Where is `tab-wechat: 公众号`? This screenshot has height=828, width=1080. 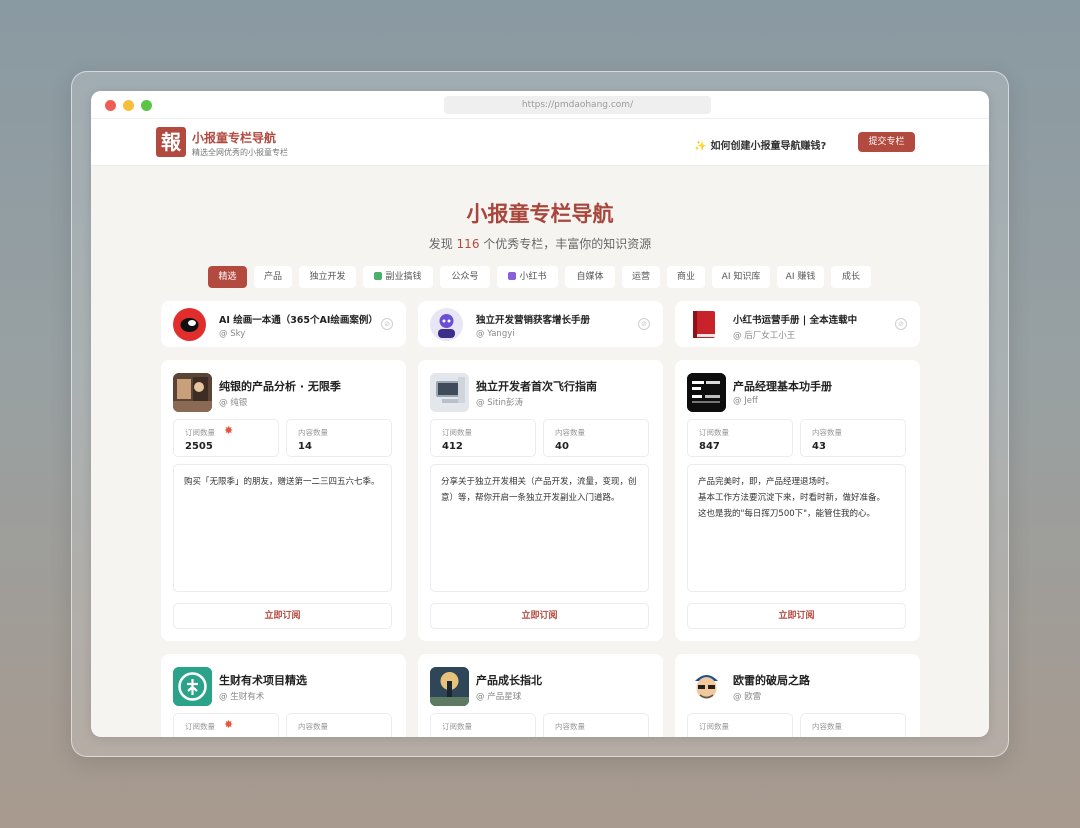
tab-wechat: 公众号 is located at coordinates (465, 277).